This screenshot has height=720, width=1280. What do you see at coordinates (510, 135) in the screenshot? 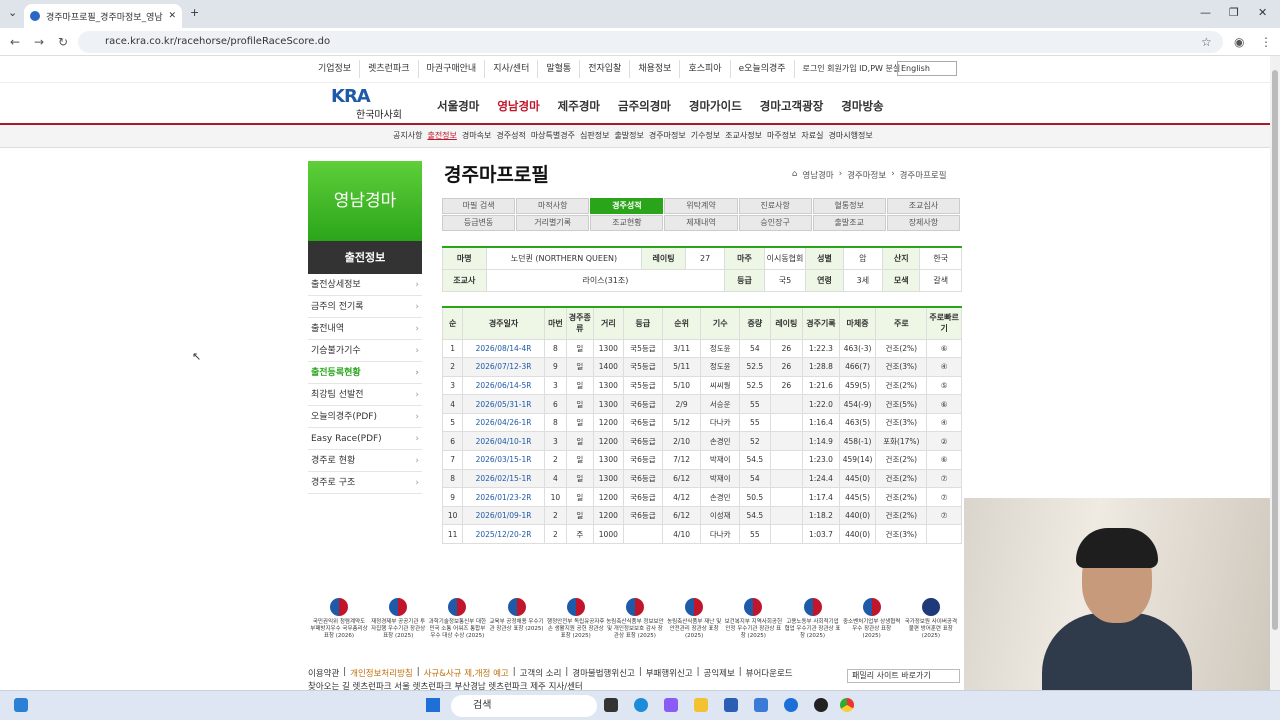
I see `subnav-item: 경주성적` at bounding box center [510, 135].